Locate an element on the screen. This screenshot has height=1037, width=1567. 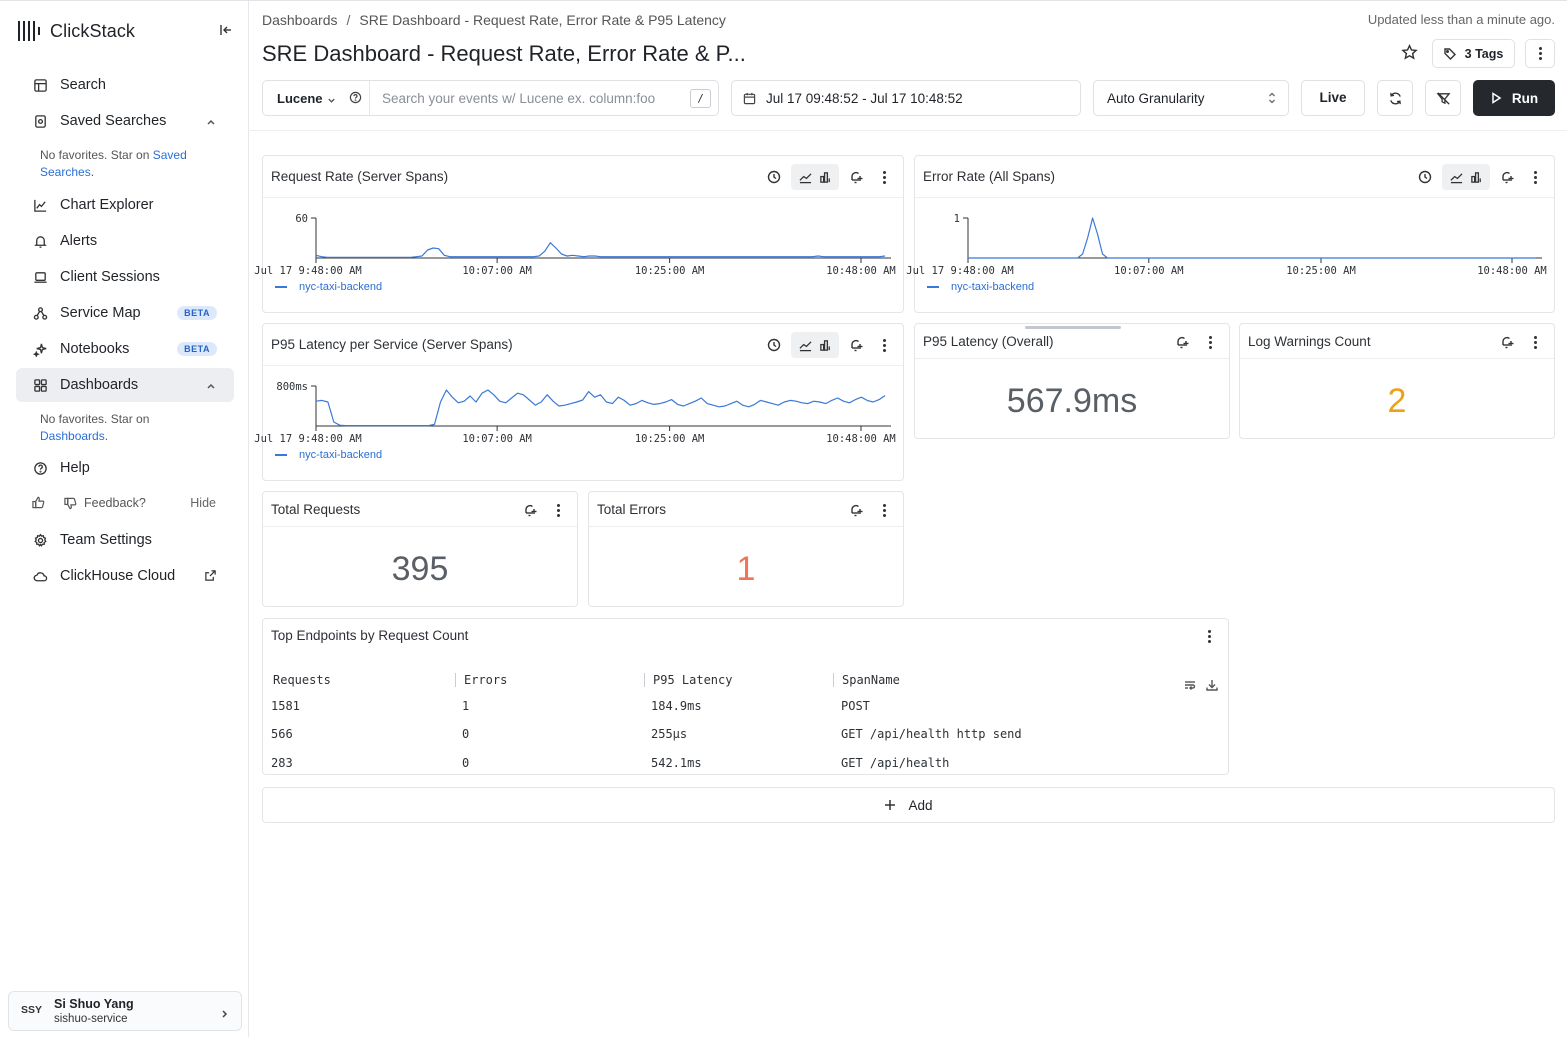
sidebar-item-help: Help is located at coordinates (125, 468).